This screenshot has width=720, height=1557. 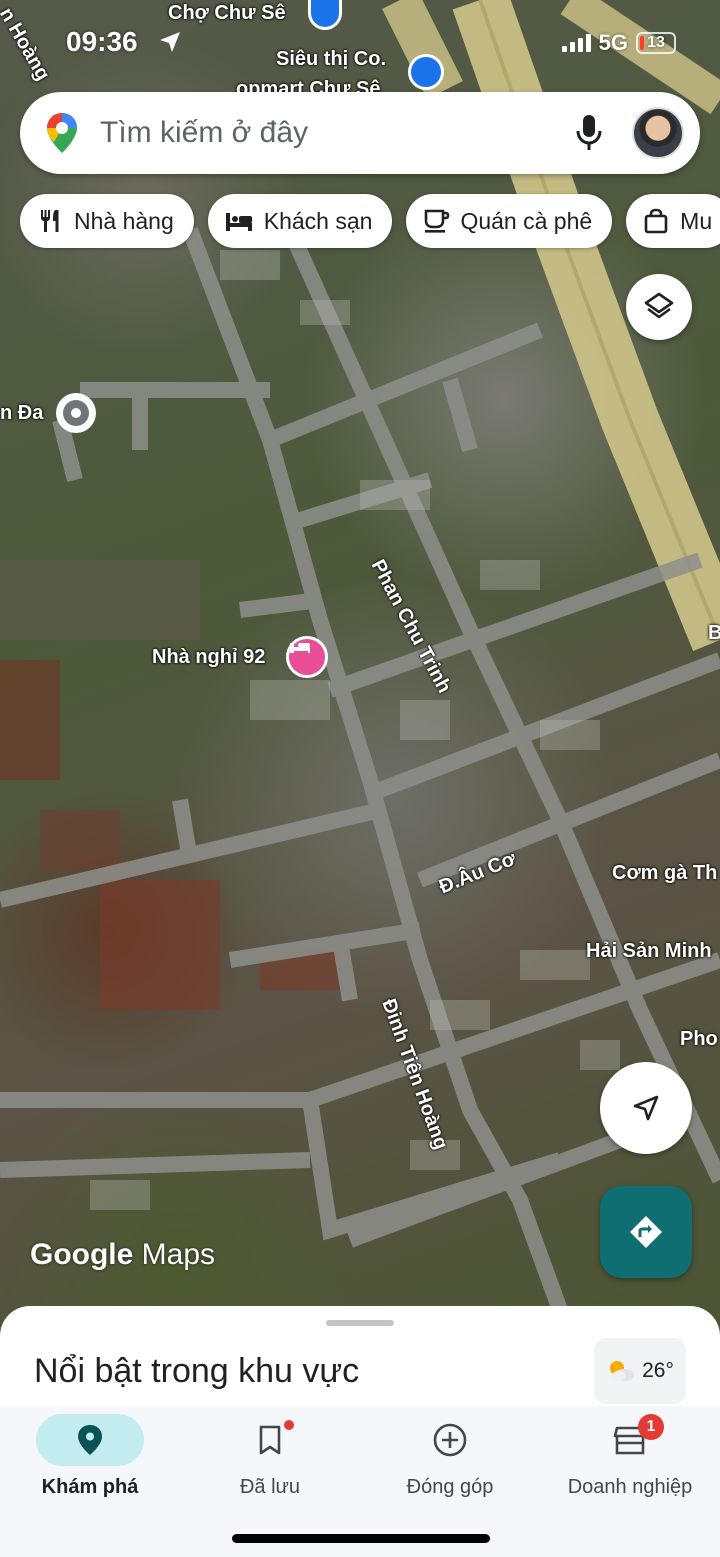 I want to click on chip-coffee: Quán cà phê, so click(x=509, y=221).